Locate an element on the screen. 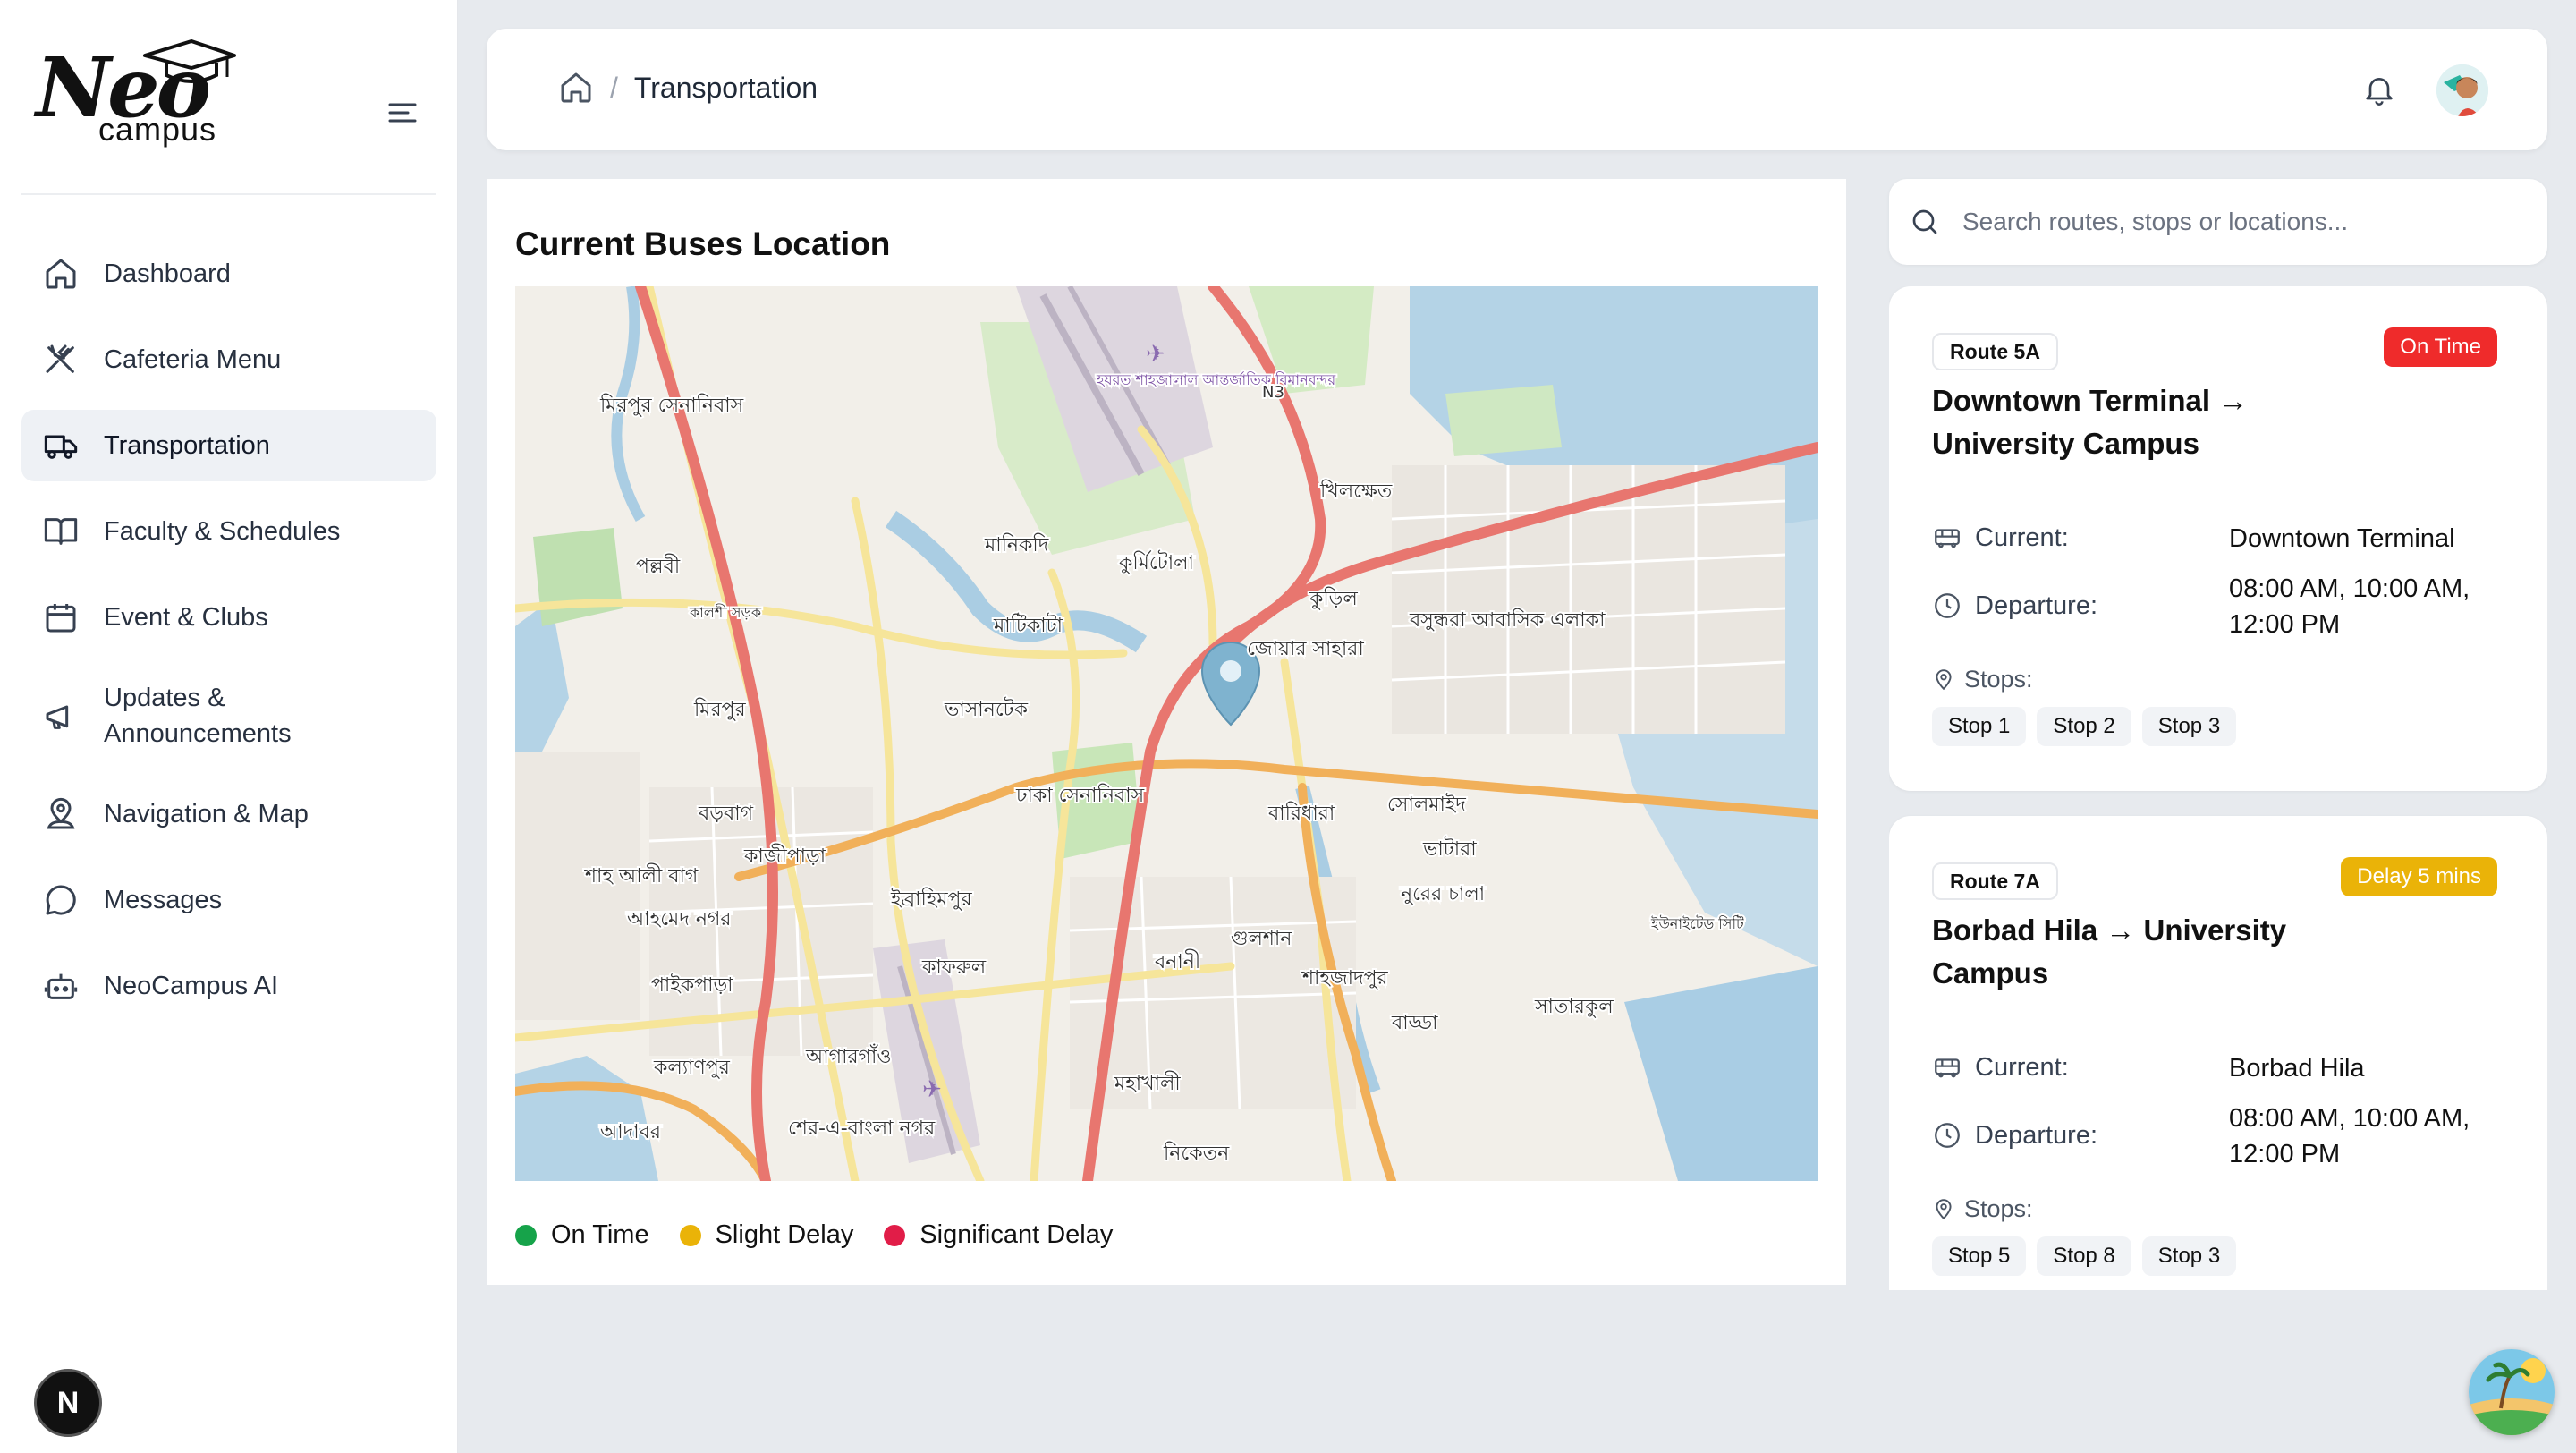  legend-item-on-time: On Time is located at coordinates (582, 1235).